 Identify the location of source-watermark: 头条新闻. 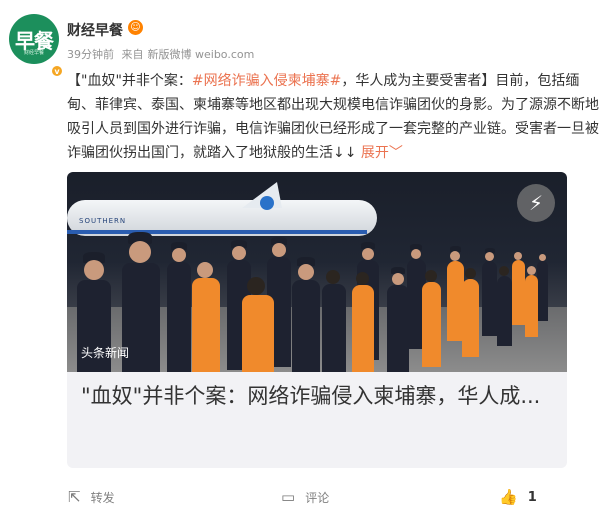
(105, 353).